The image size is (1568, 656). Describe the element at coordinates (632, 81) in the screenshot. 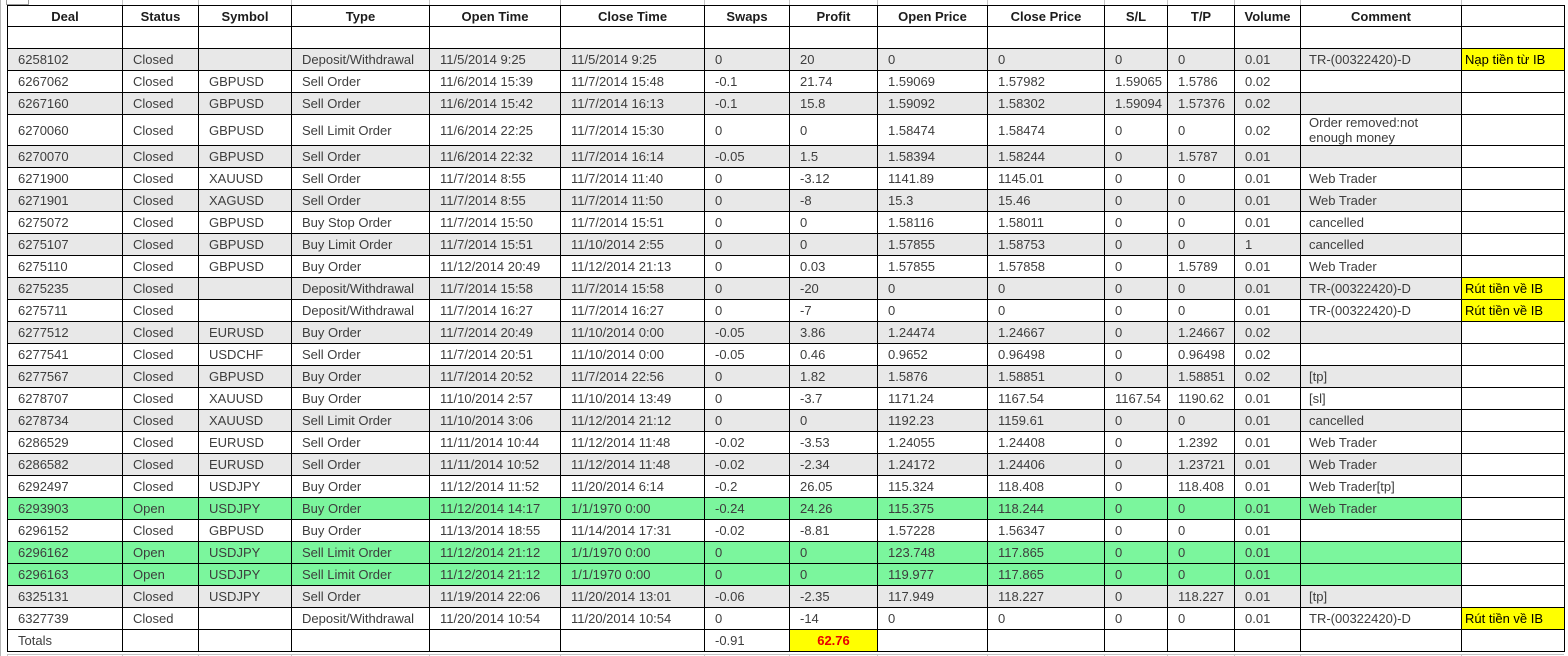

I see `cell-close-time: 11/7/2014 15:48` at that location.